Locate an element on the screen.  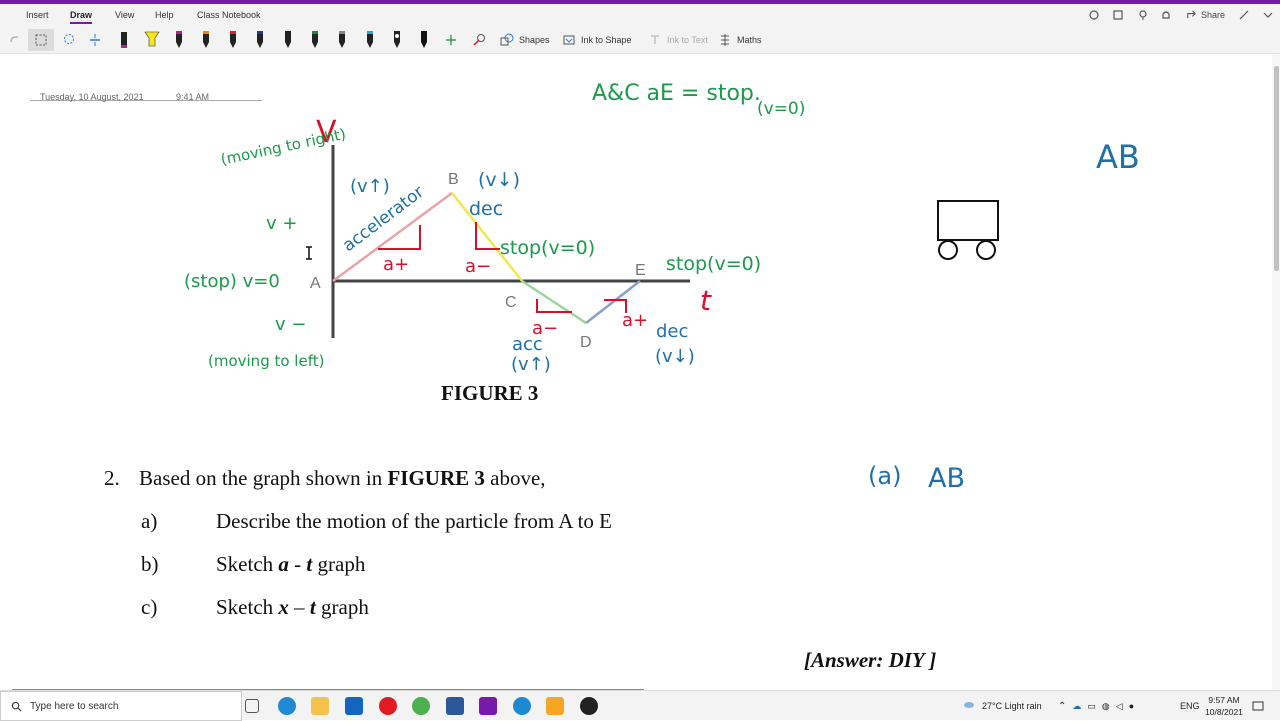
app-icon-dark is located at coordinates (589, 706).